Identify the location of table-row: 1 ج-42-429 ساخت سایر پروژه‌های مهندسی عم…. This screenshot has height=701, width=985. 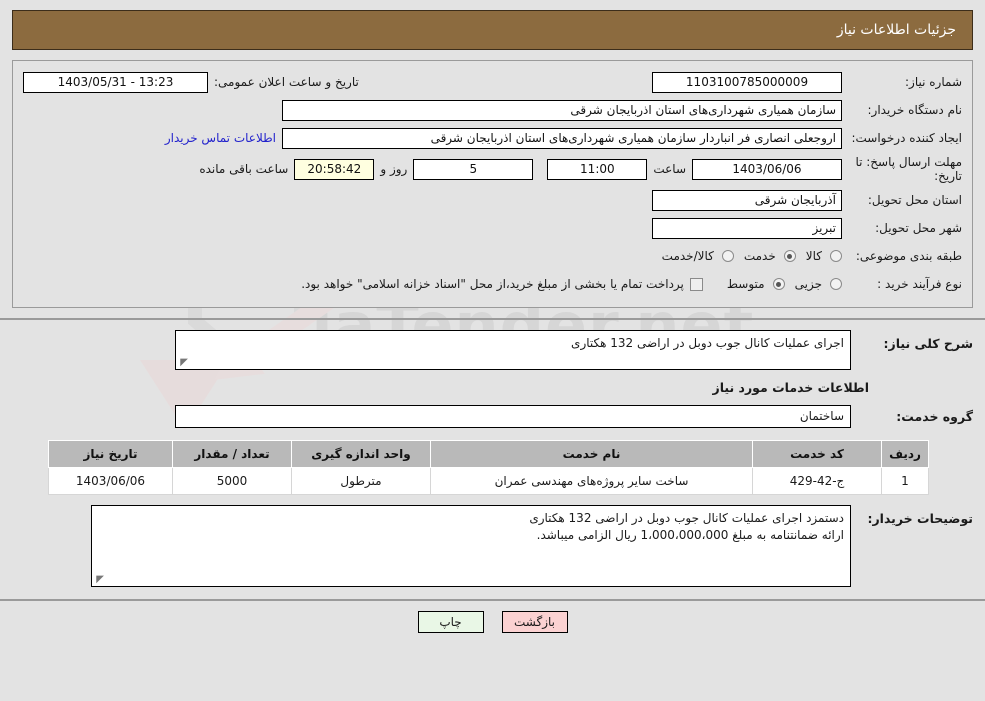
(488, 481).